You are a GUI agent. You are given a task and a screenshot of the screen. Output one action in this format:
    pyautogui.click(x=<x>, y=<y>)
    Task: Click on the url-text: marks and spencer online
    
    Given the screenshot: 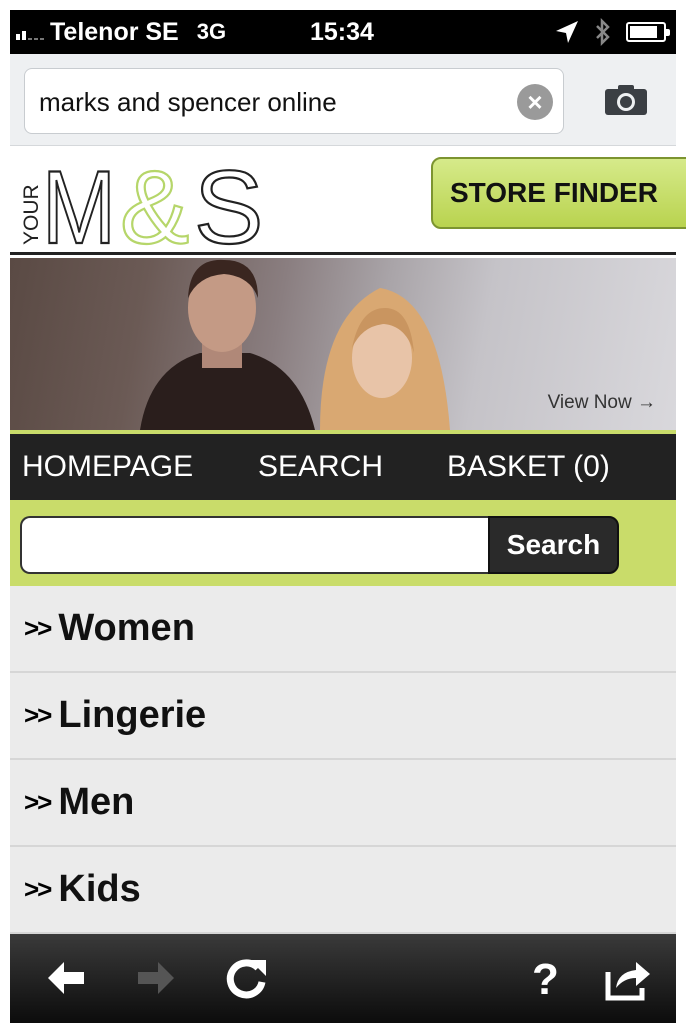 What is the action you would take?
    pyautogui.click(x=188, y=102)
    